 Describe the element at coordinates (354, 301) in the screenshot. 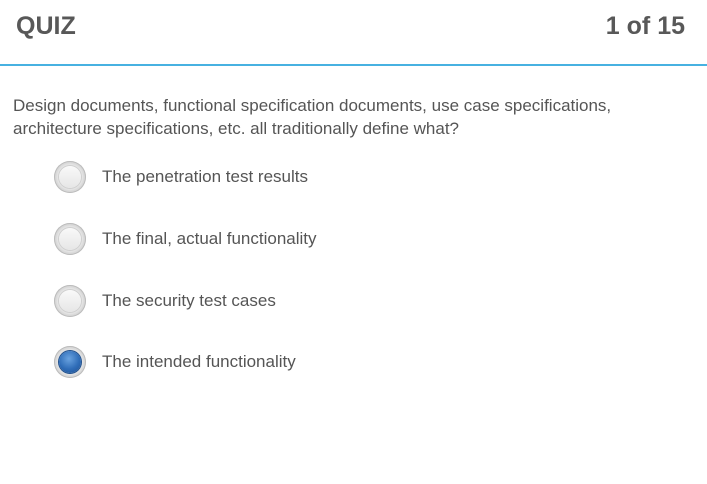

I see `choice-option-3: The security test cases` at that location.